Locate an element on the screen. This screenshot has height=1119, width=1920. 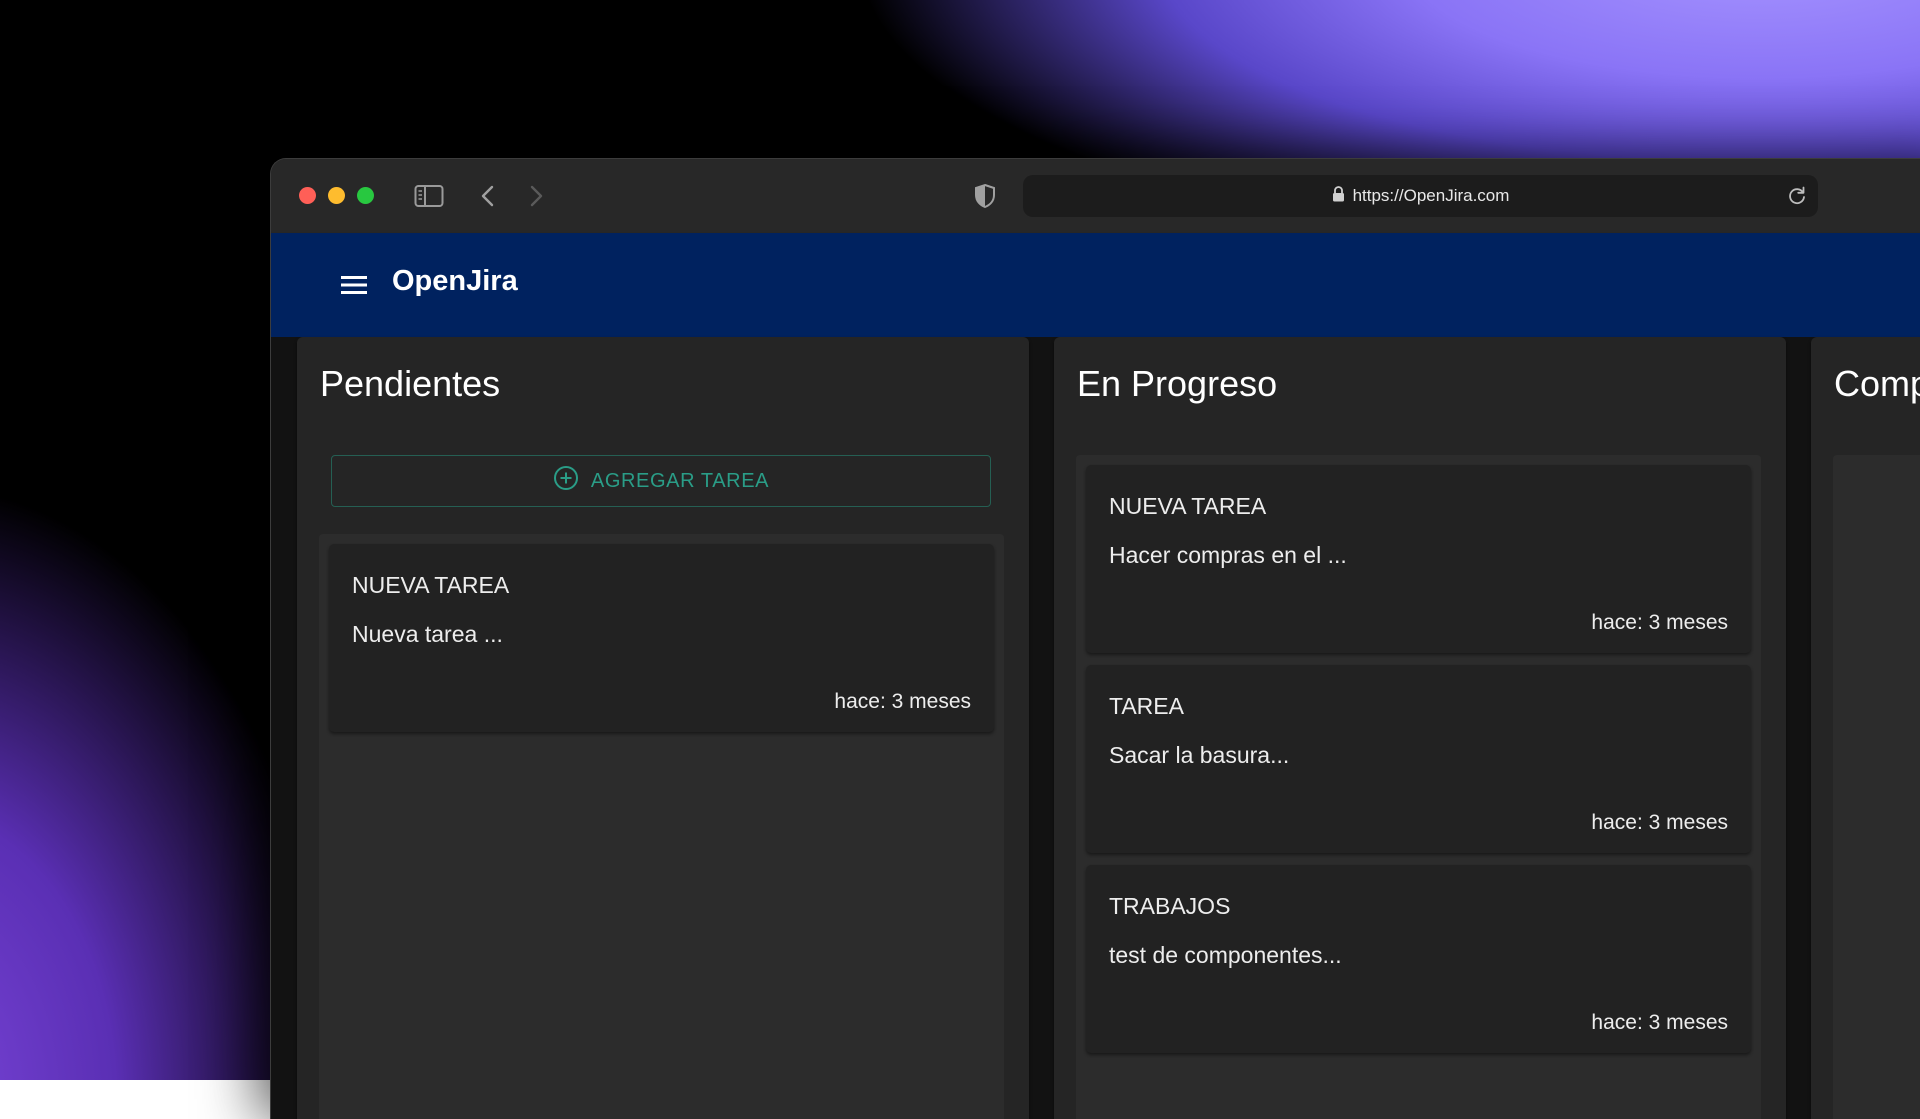
browser-toolbar: https://OpenJira.com is located at coordinates (1095, 196).